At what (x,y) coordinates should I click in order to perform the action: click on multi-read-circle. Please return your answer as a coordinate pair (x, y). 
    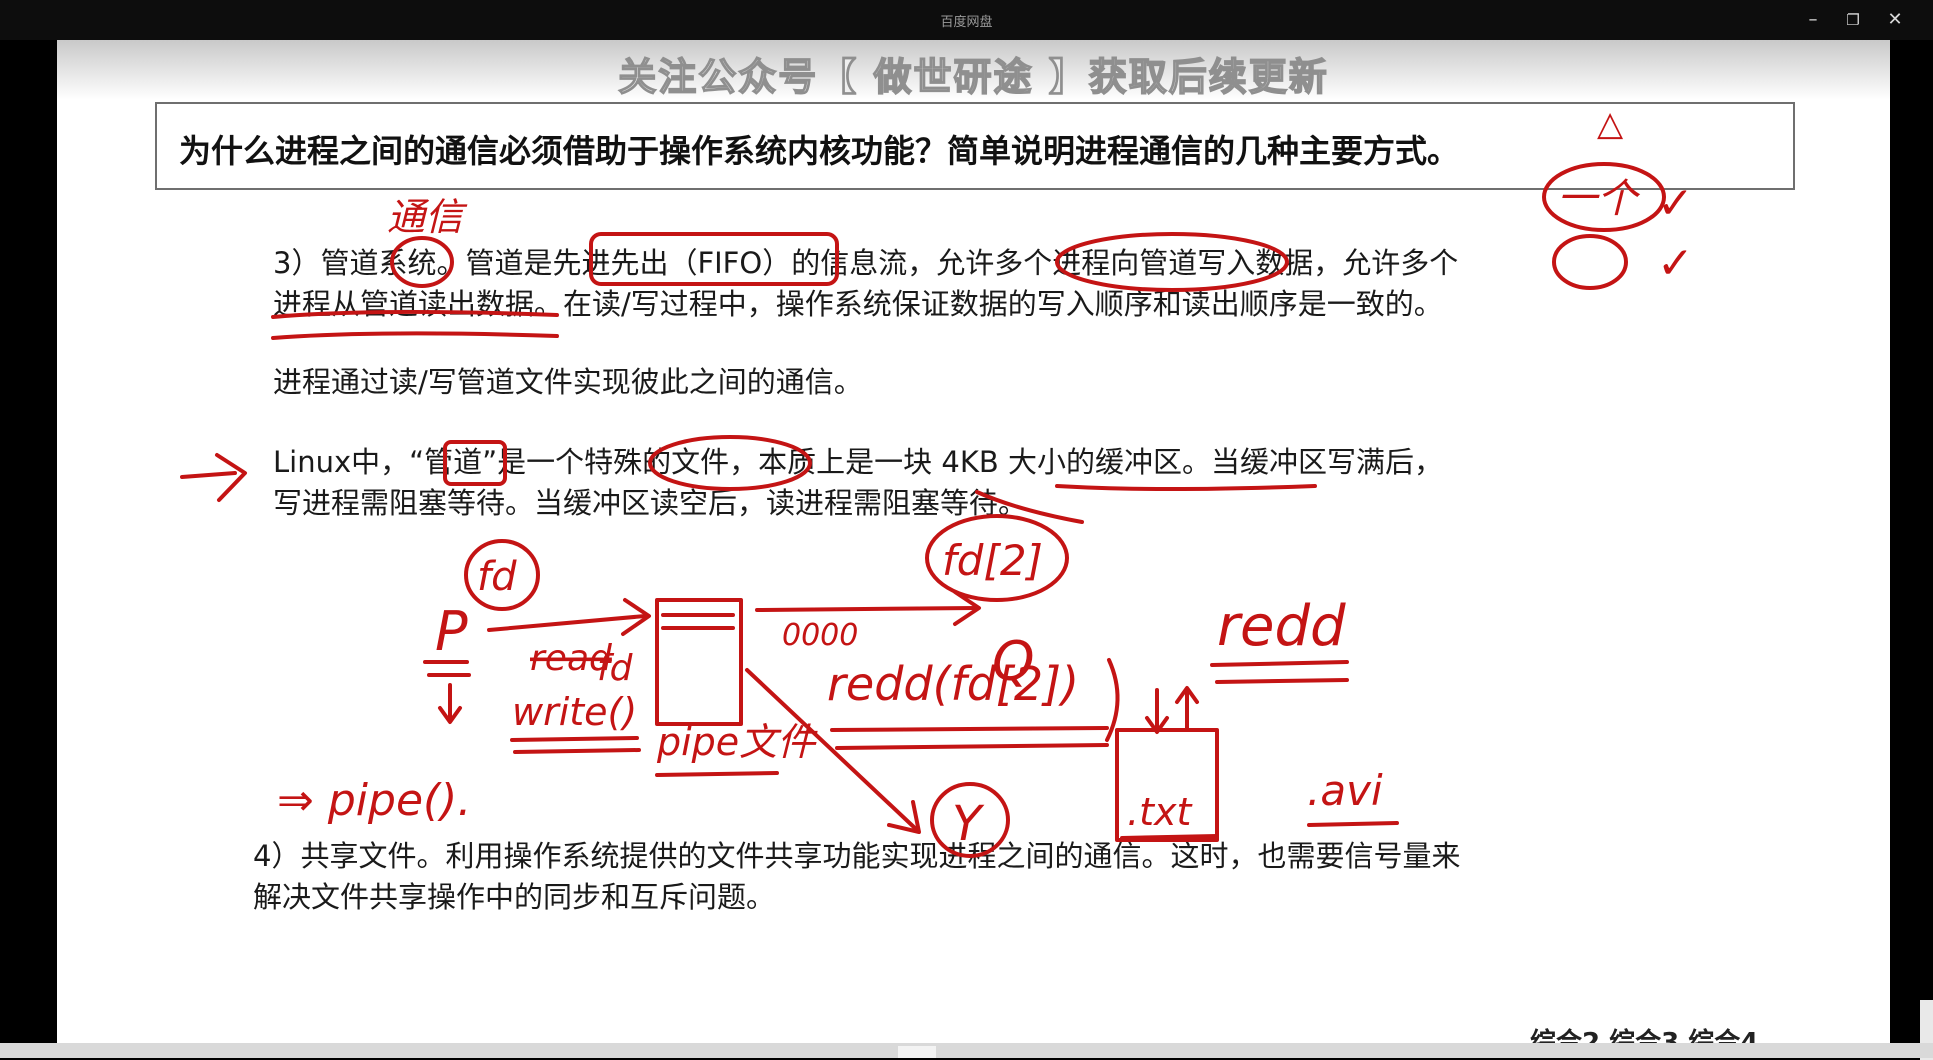
    Looking at the image, I should click on (1590, 262).